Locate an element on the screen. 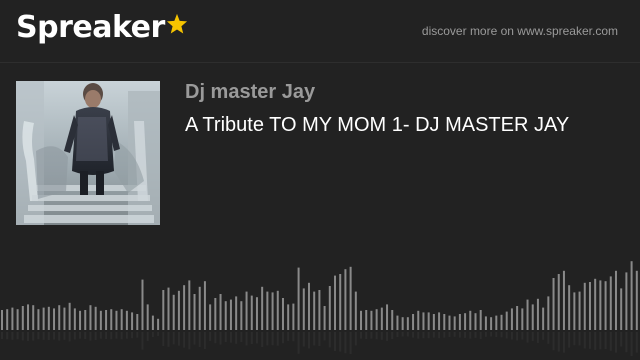 Image resolution: width=640 pixels, height=360 pixels. spreaker-logo: Spreaker is located at coordinates (102, 27).